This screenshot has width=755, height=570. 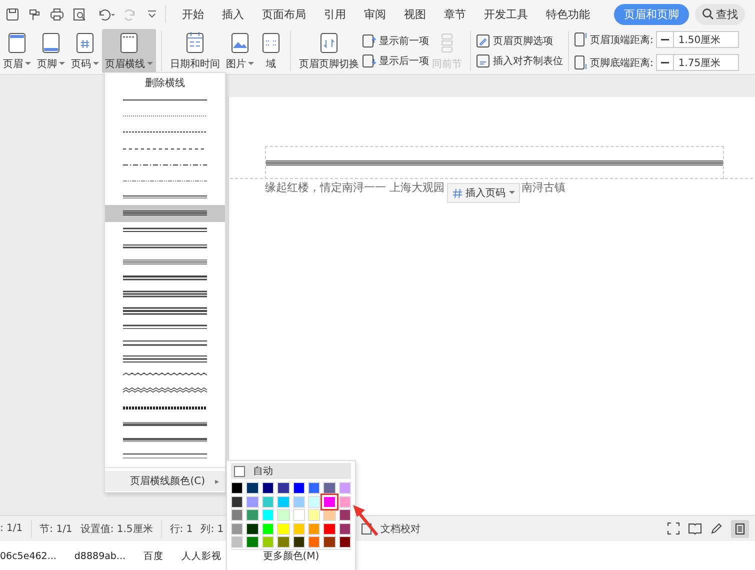 What do you see at coordinates (455, 14) in the screenshot?
I see `ribbon-tab: 章节` at bounding box center [455, 14].